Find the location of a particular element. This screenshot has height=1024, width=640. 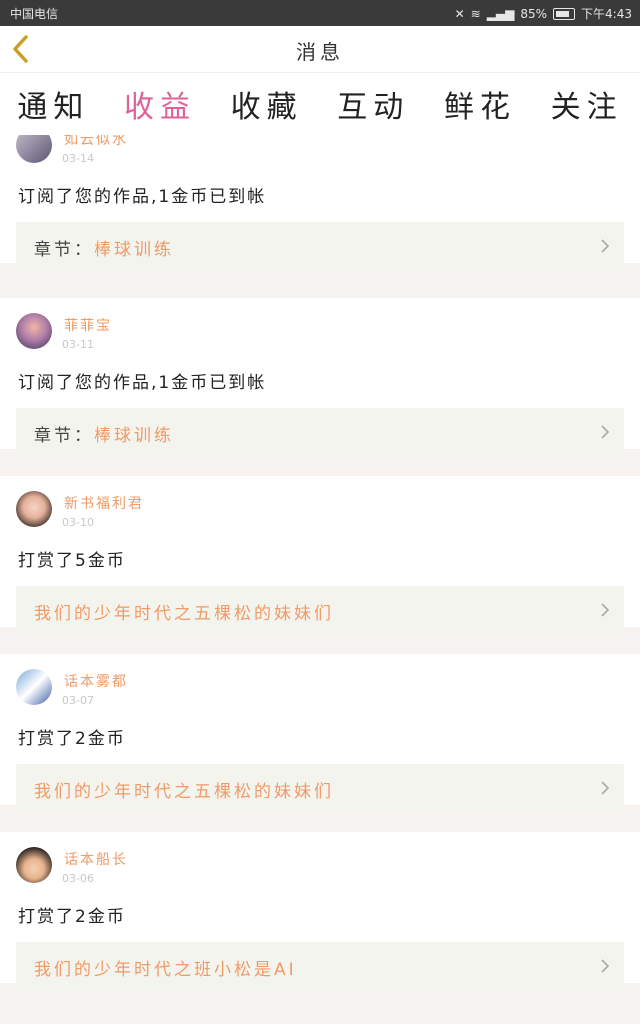

message-date: 03-07 is located at coordinates (78, 700).